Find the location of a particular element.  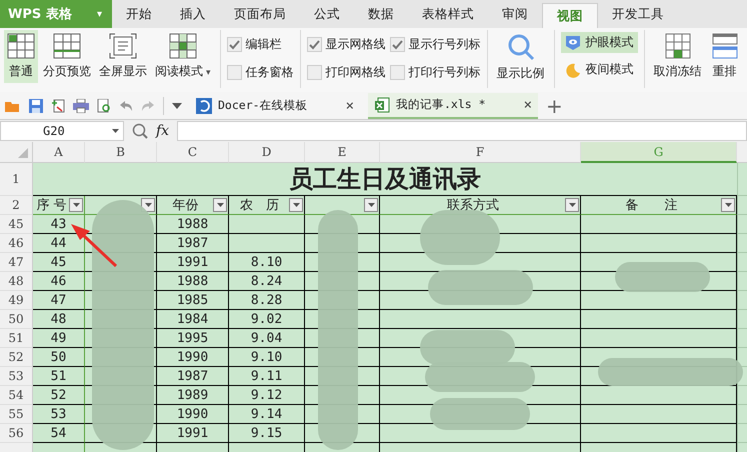

checkbox-label: 打印行号列标 is located at coordinates (444, 72).